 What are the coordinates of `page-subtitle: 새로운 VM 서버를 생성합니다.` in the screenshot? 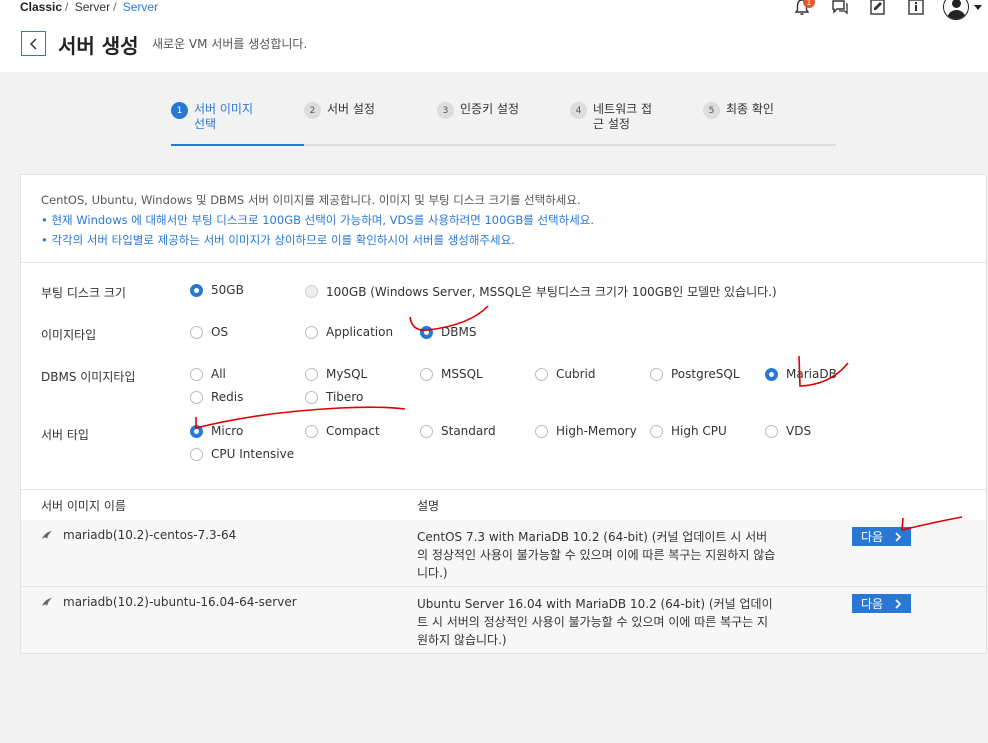 It's located at (230, 44).